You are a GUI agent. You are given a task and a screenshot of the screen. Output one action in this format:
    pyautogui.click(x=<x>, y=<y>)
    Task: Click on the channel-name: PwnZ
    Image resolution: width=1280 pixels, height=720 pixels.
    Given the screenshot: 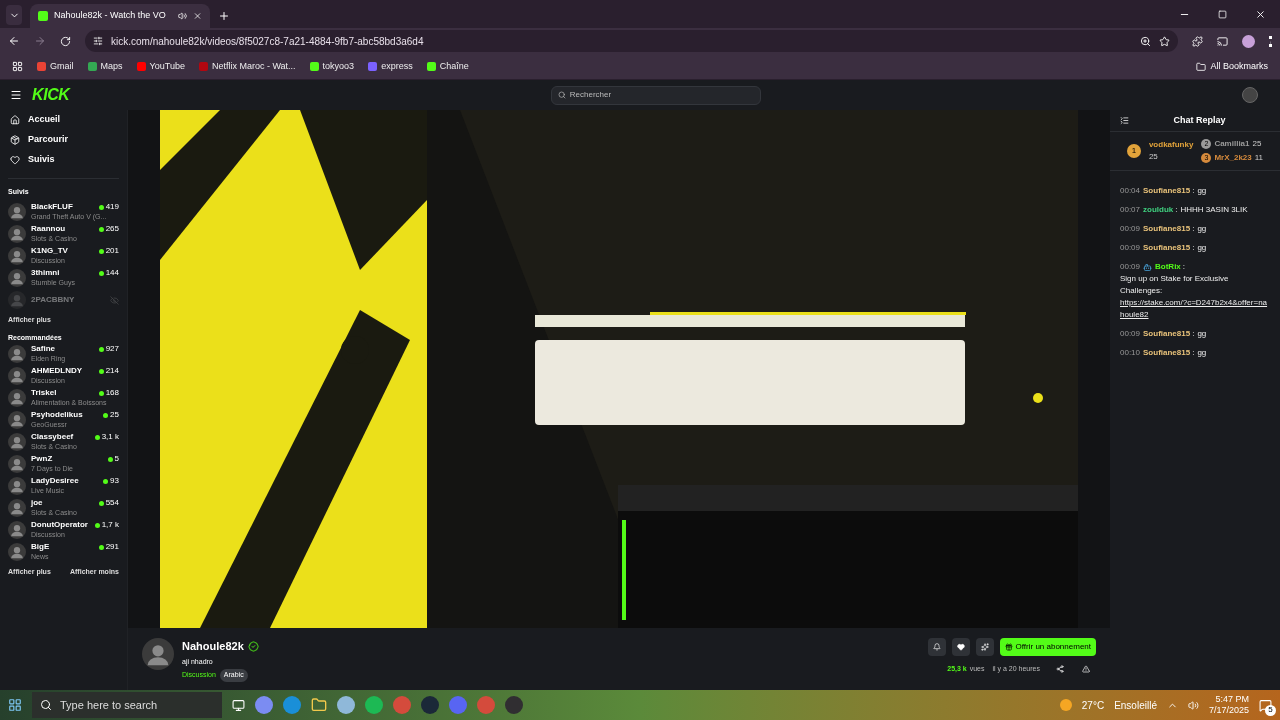 What is the action you would take?
    pyautogui.click(x=42, y=459)
    